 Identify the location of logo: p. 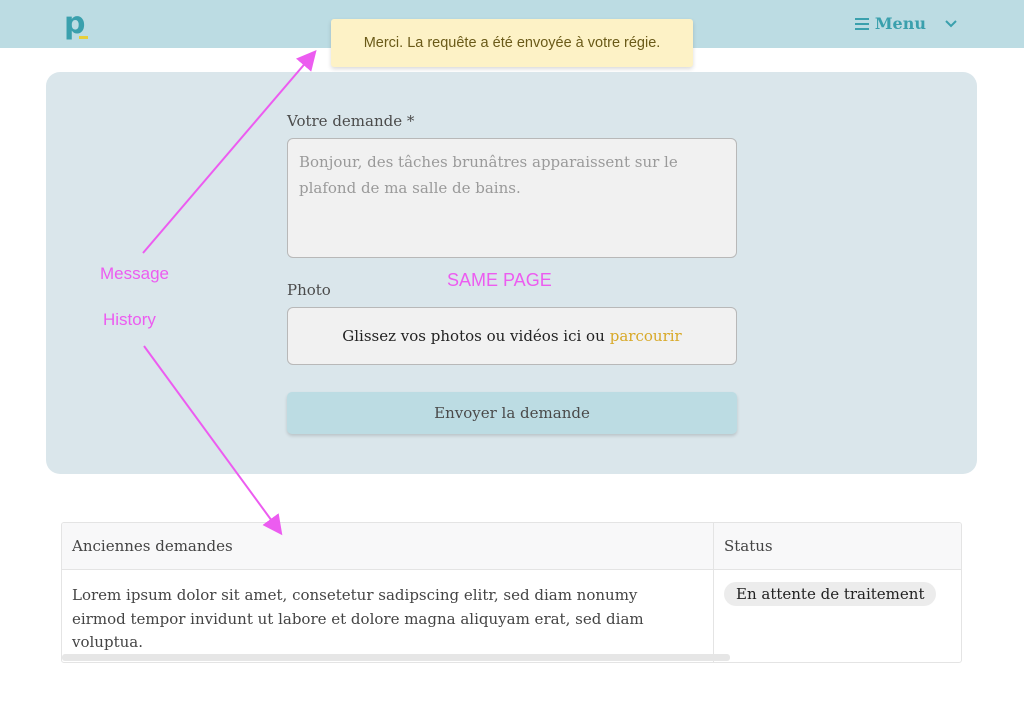
(78, 23).